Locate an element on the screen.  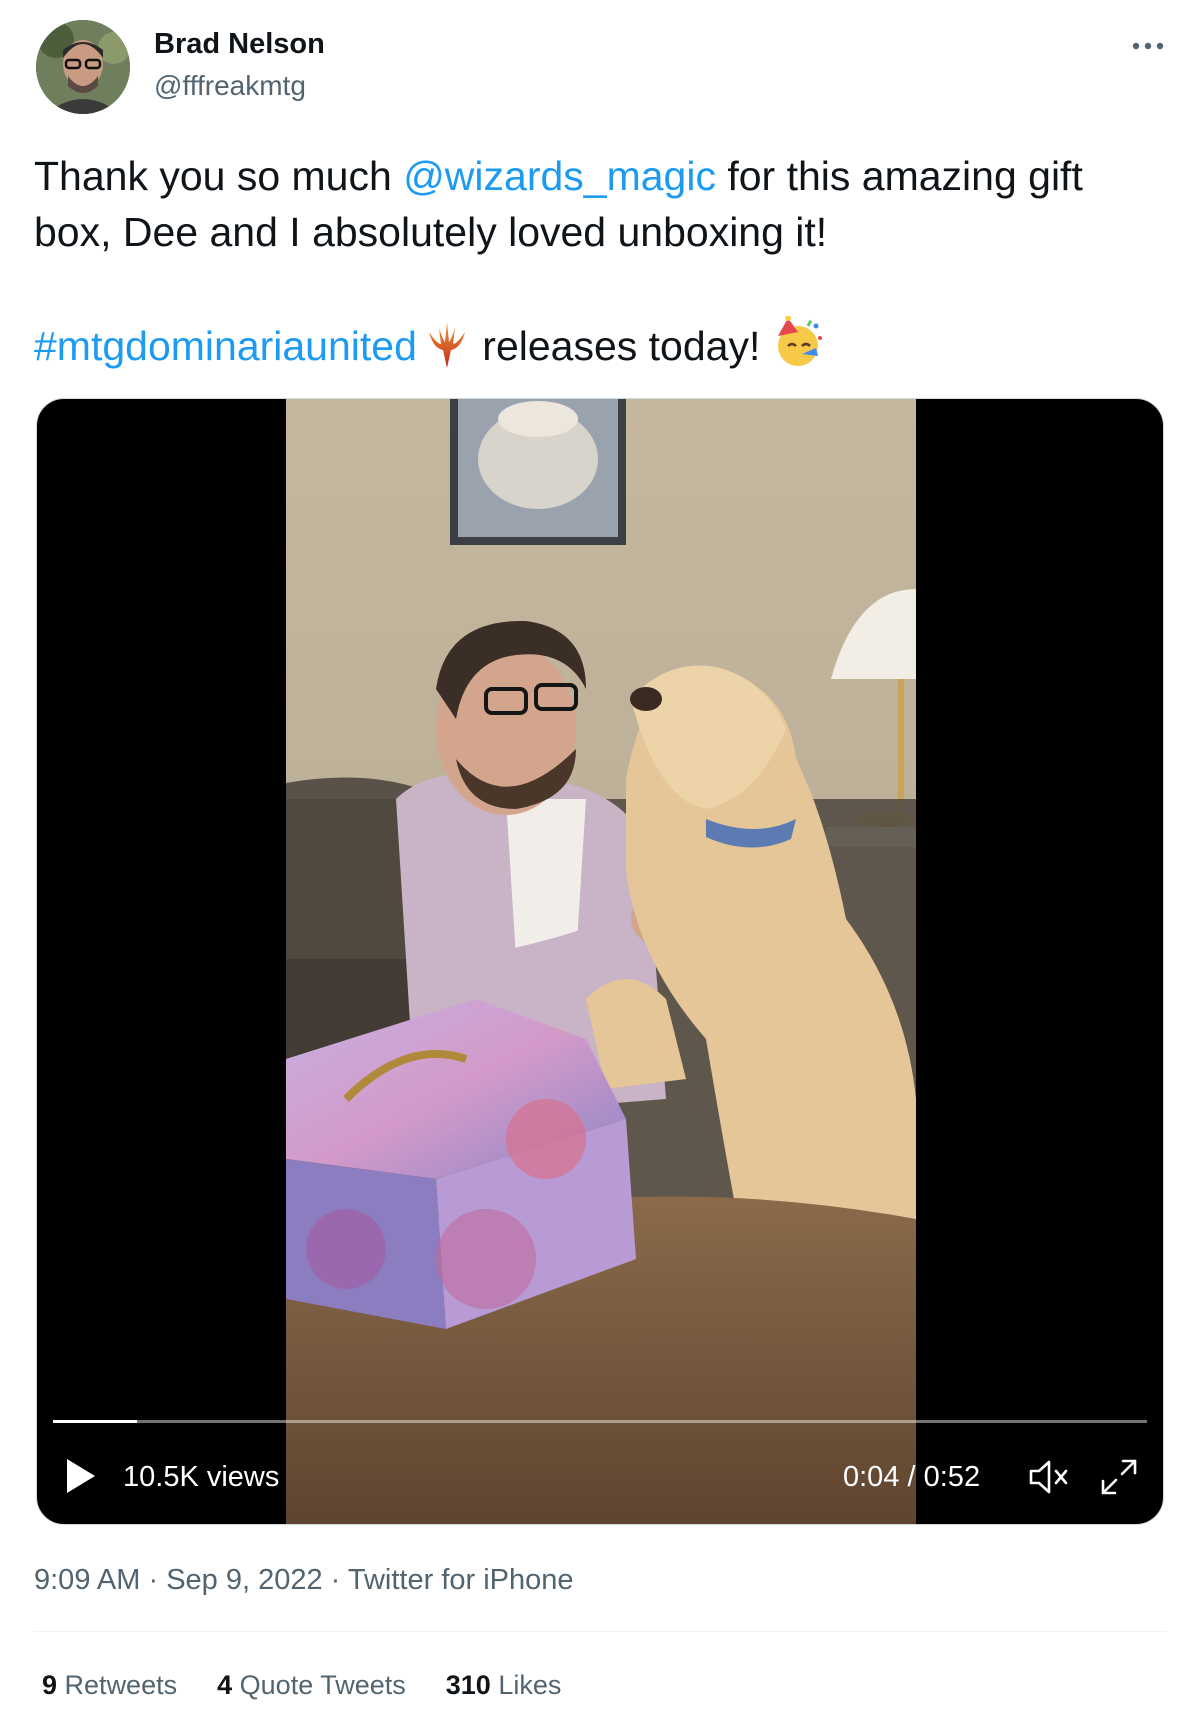
quote-tweets-label: Quote Tweets is located at coordinates (322, 1685).